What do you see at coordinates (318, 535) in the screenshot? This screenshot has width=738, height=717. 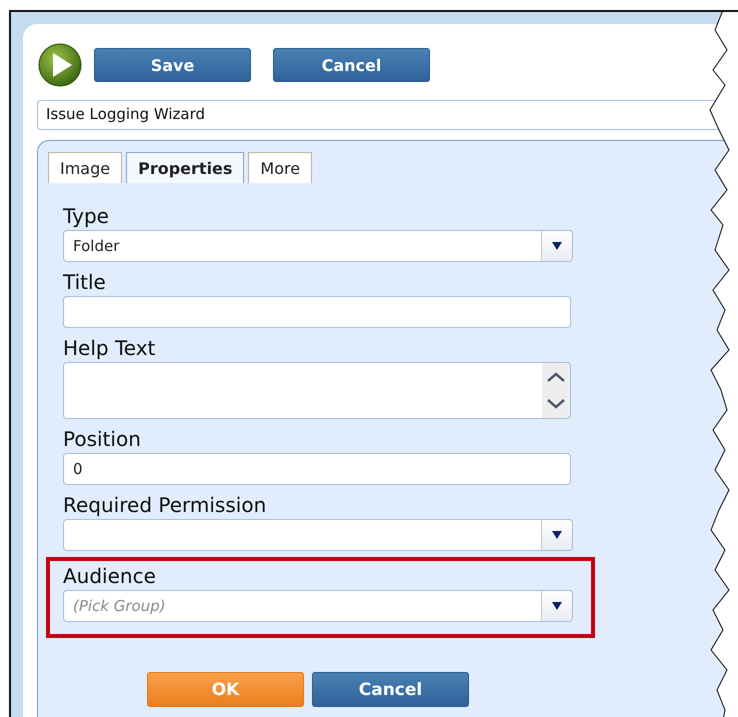 I see `dropdown-field` at bounding box center [318, 535].